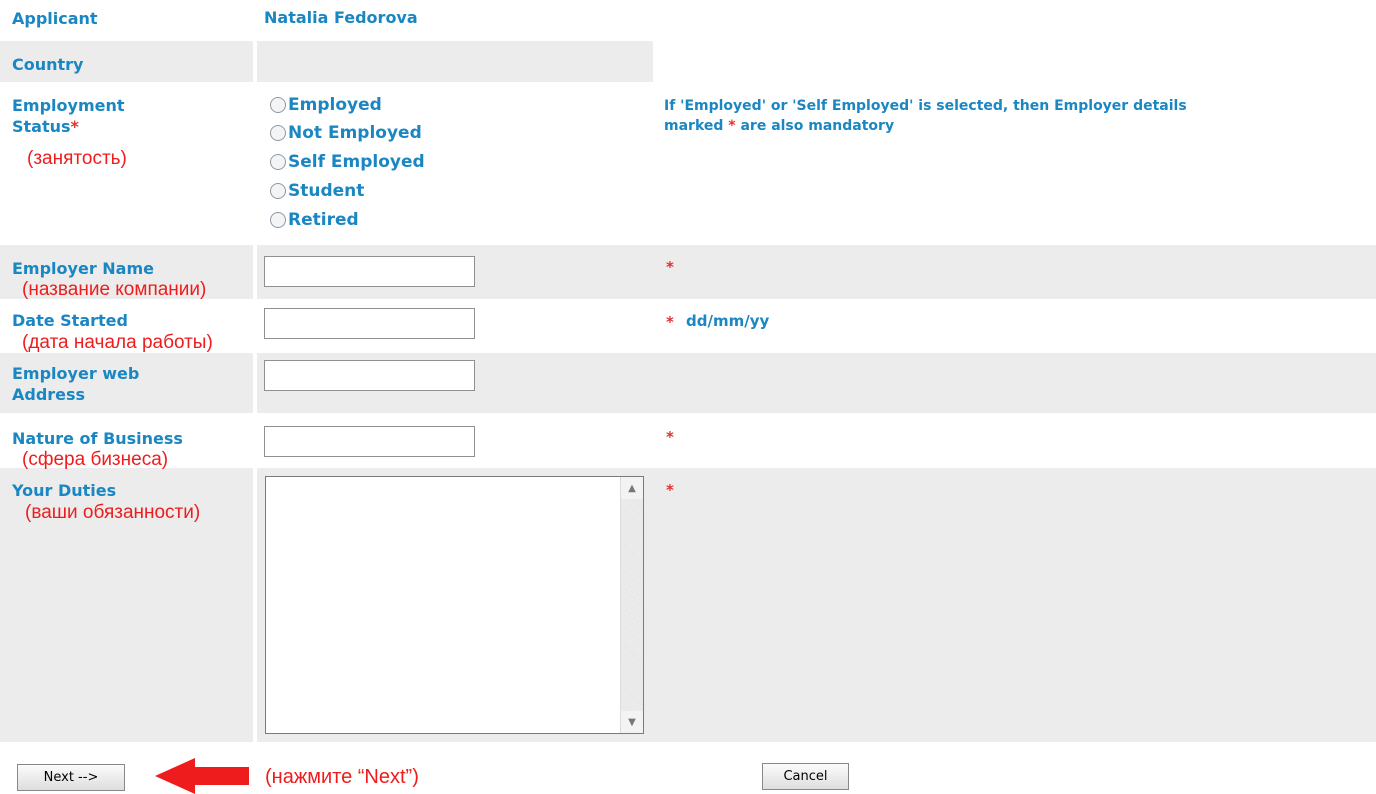 The image size is (1376, 794). I want to click on red-left-arrow-icon, so click(202, 776).